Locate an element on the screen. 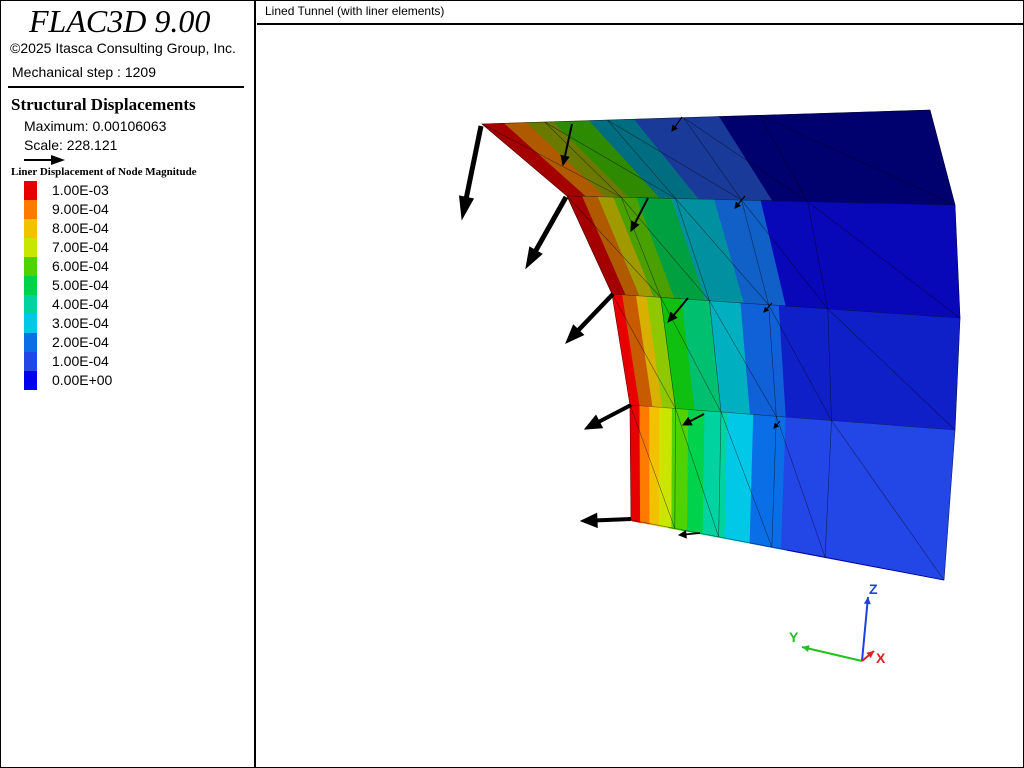 The width and height of the screenshot is (1024, 768). legend-label: 0.00E+00 is located at coordinates (82, 380).